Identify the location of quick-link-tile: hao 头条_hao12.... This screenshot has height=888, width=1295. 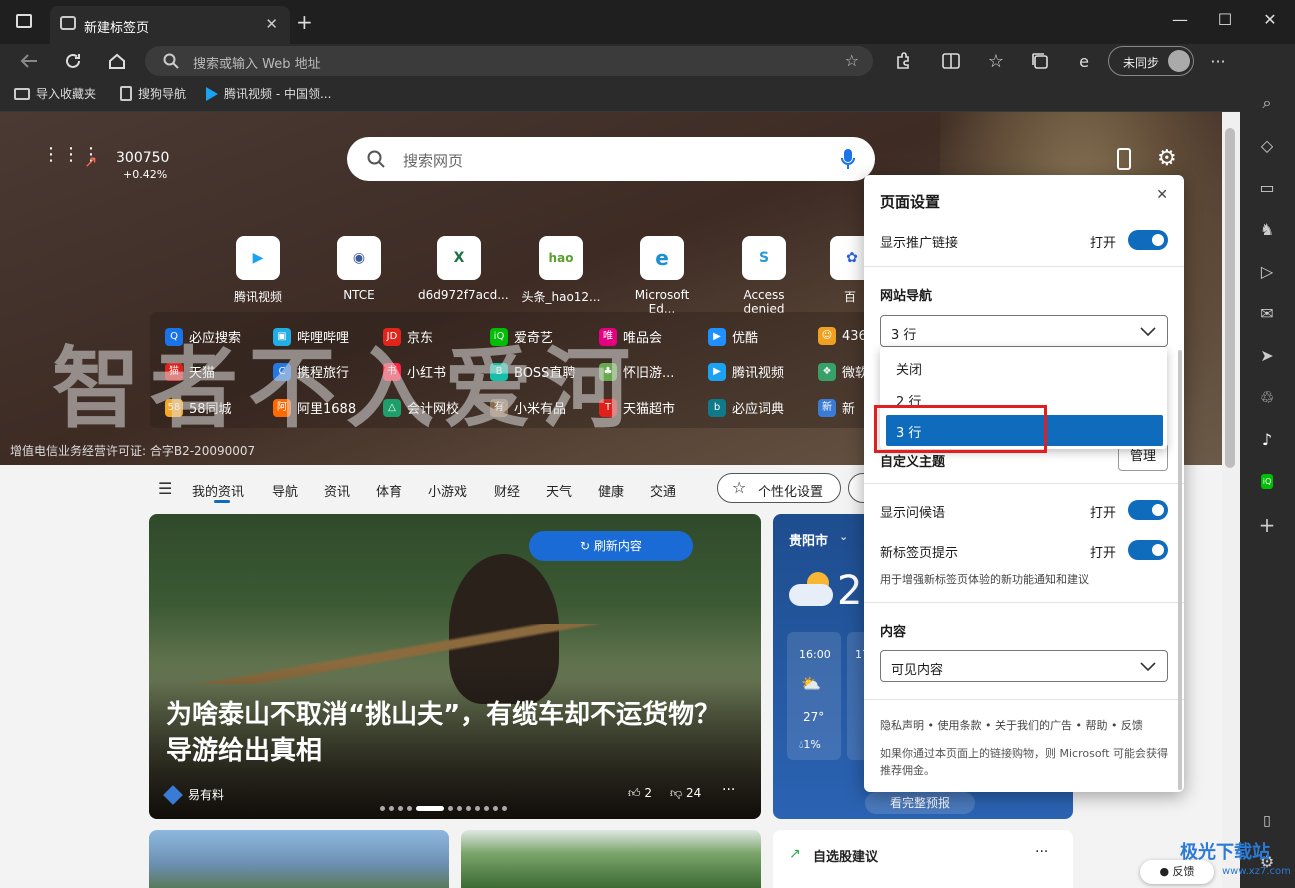
(561, 270).